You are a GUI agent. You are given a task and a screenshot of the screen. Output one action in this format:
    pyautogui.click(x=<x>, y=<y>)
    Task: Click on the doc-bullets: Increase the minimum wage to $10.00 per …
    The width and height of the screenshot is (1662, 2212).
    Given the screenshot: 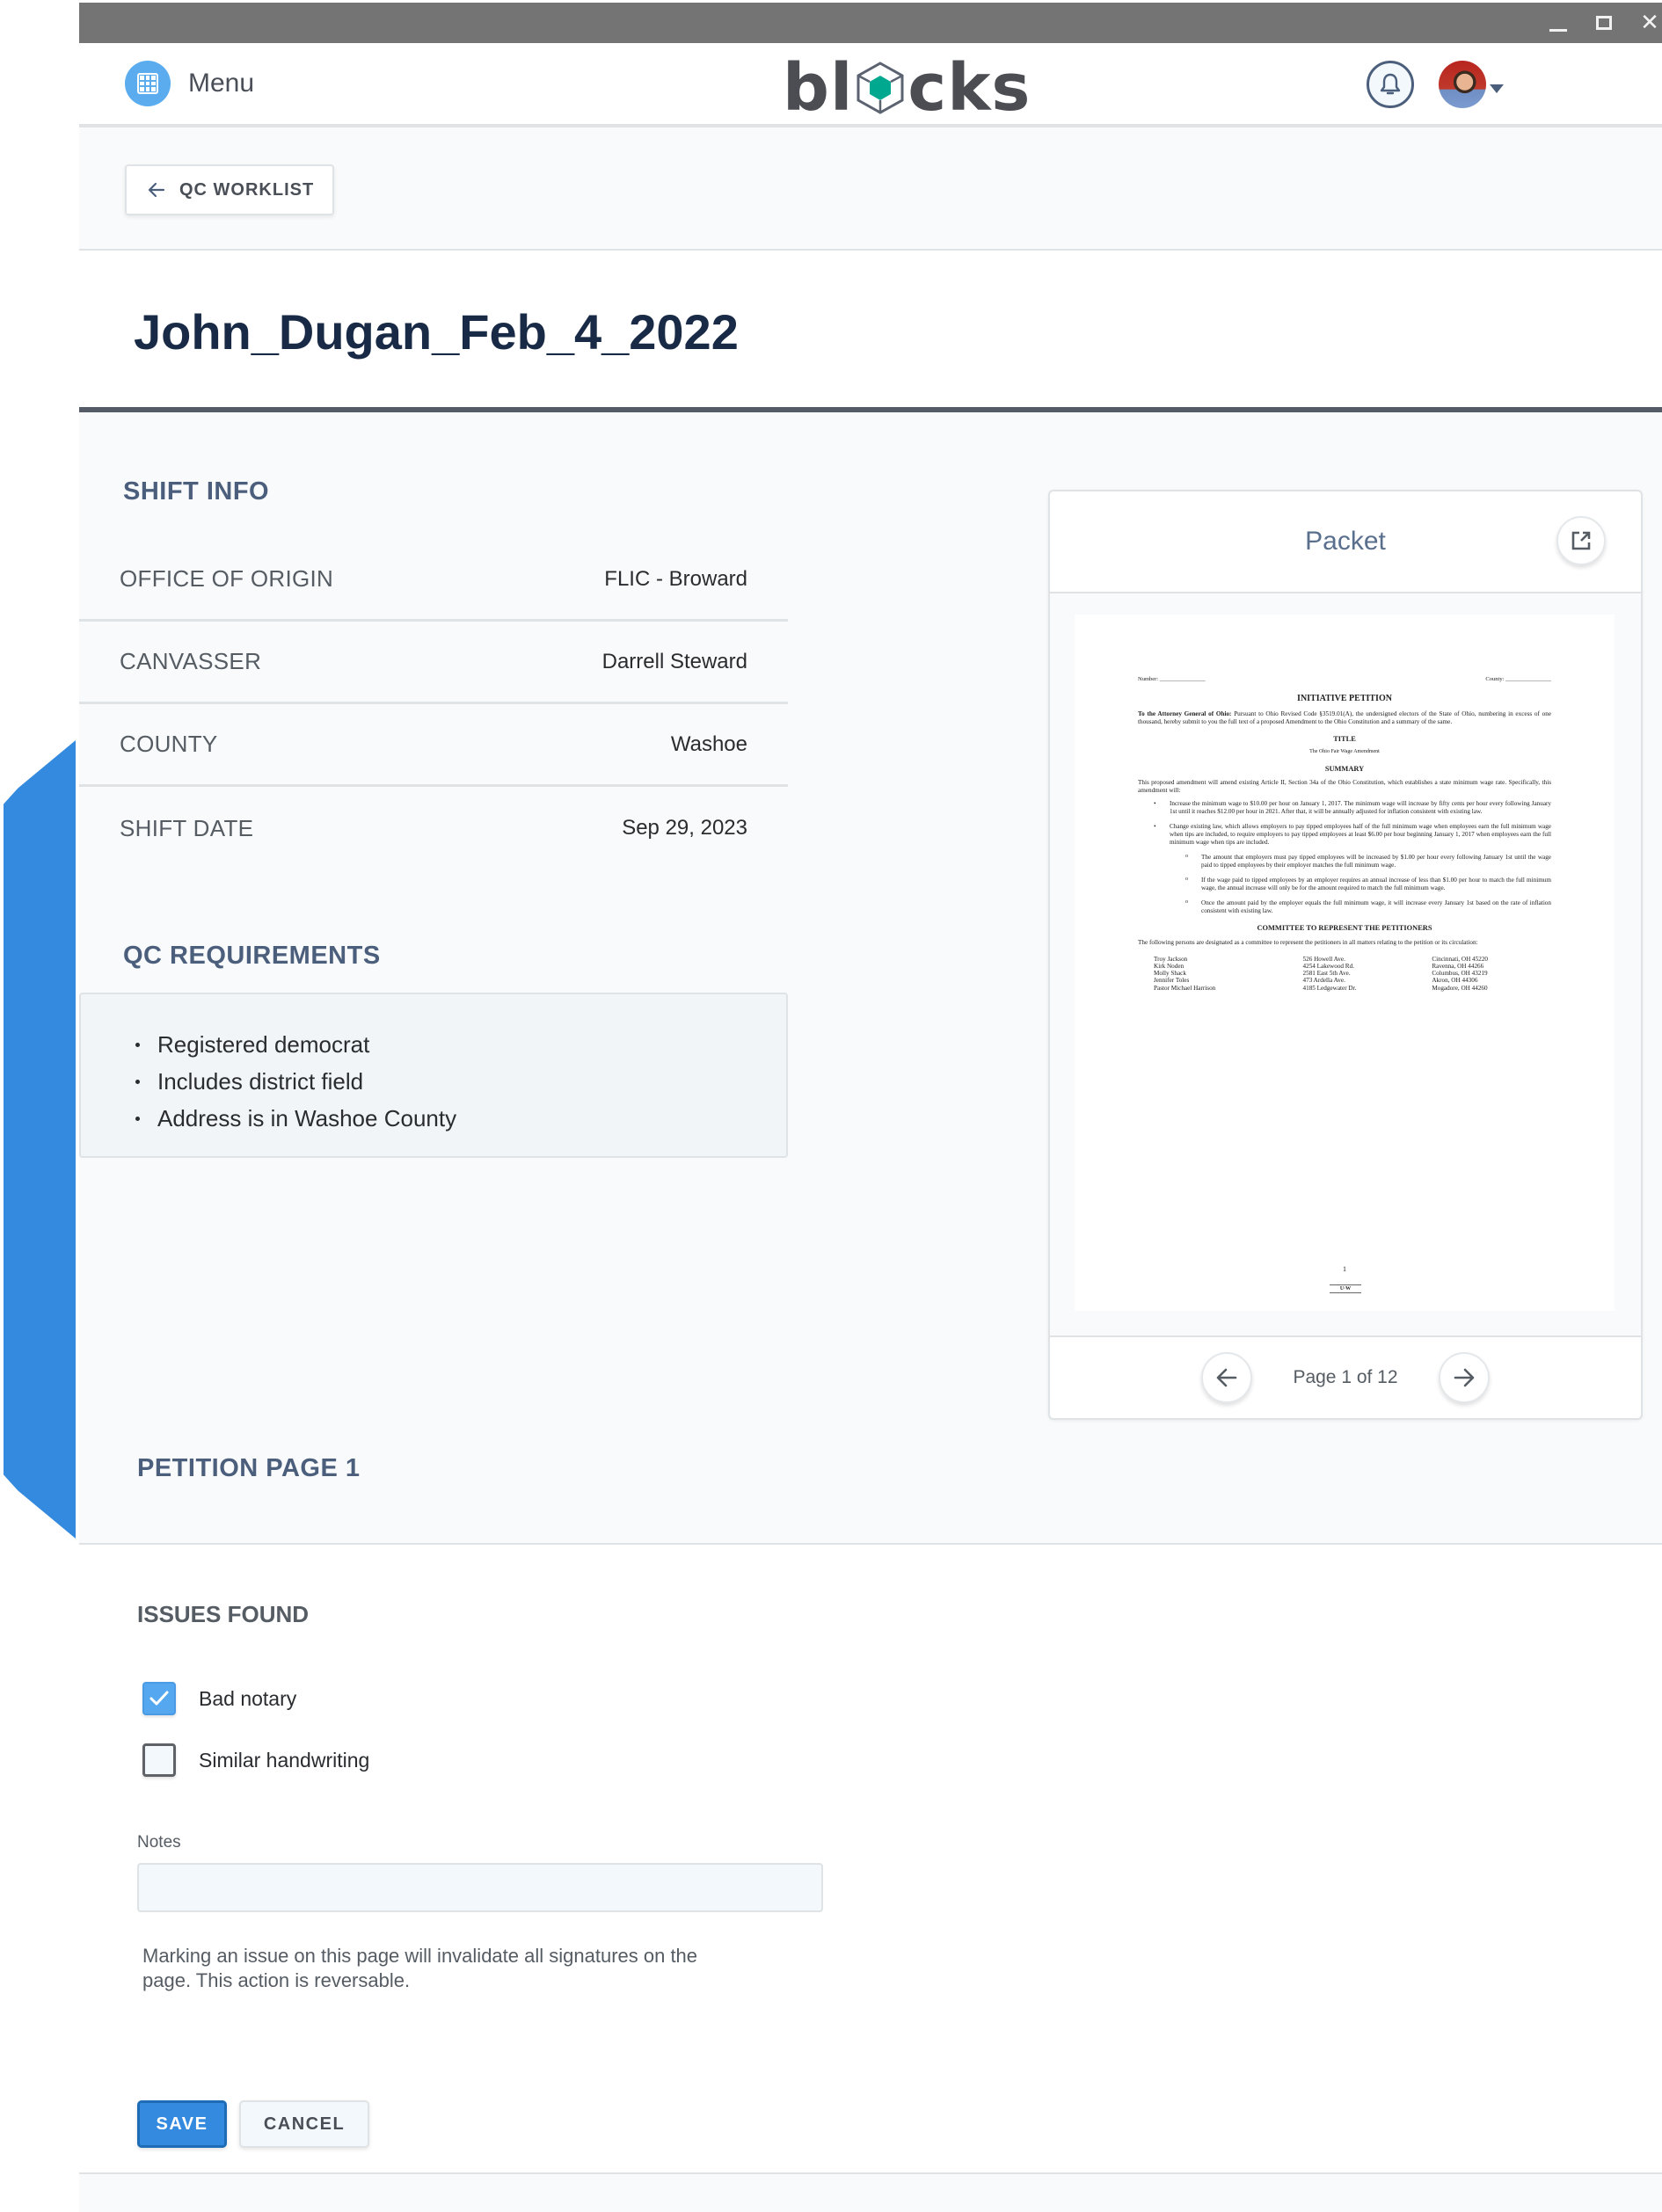 What is the action you would take?
    pyautogui.click(x=1352, y=857)
    